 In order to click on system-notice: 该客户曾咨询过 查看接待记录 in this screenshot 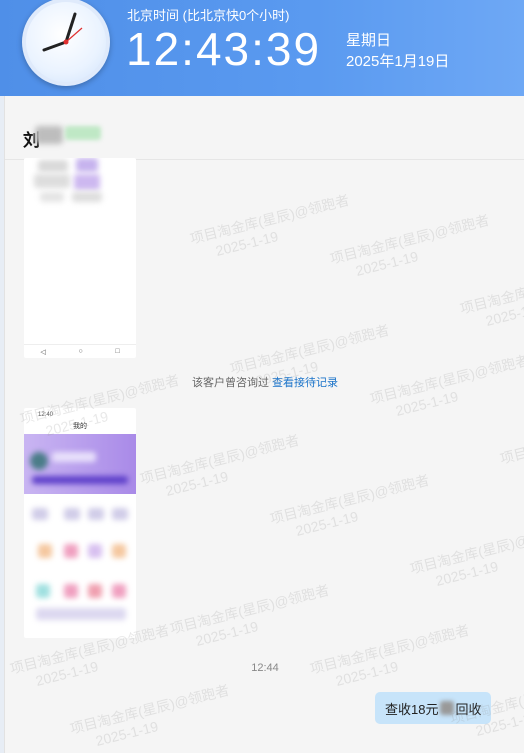, I will do `click(264, 382)`.